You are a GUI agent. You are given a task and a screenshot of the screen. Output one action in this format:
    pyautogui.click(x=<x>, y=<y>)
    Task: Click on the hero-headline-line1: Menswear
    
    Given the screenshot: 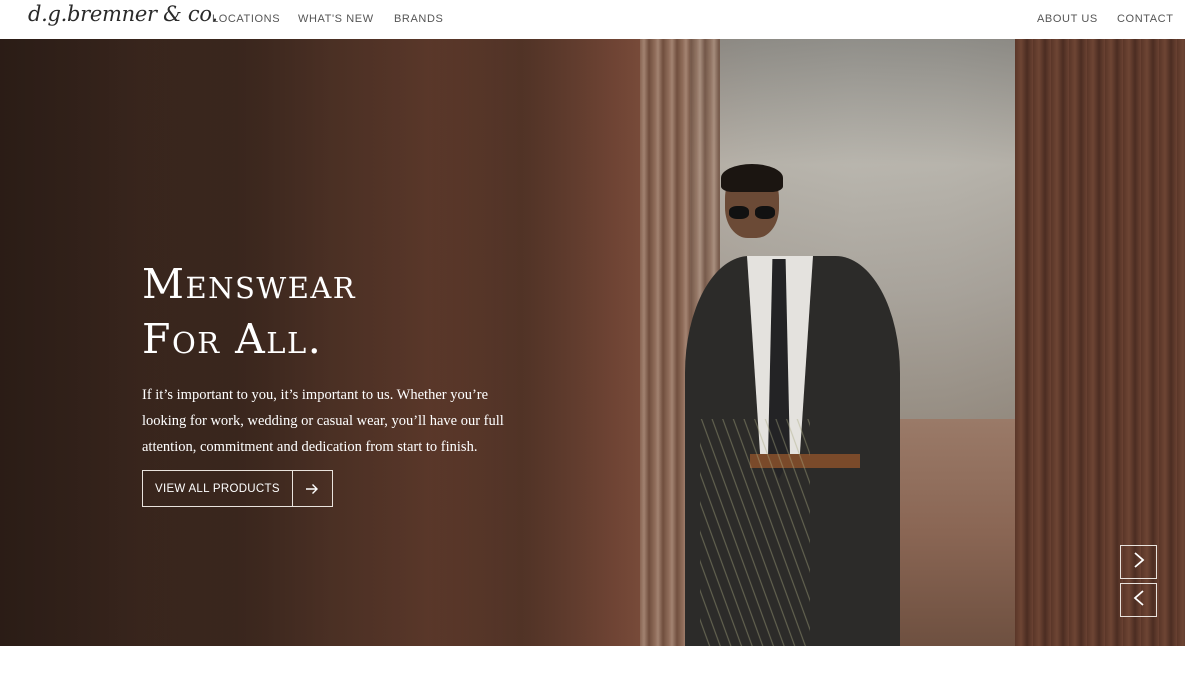 What is the action you would take?
    pyautogui.click(x=249, y=284)
    